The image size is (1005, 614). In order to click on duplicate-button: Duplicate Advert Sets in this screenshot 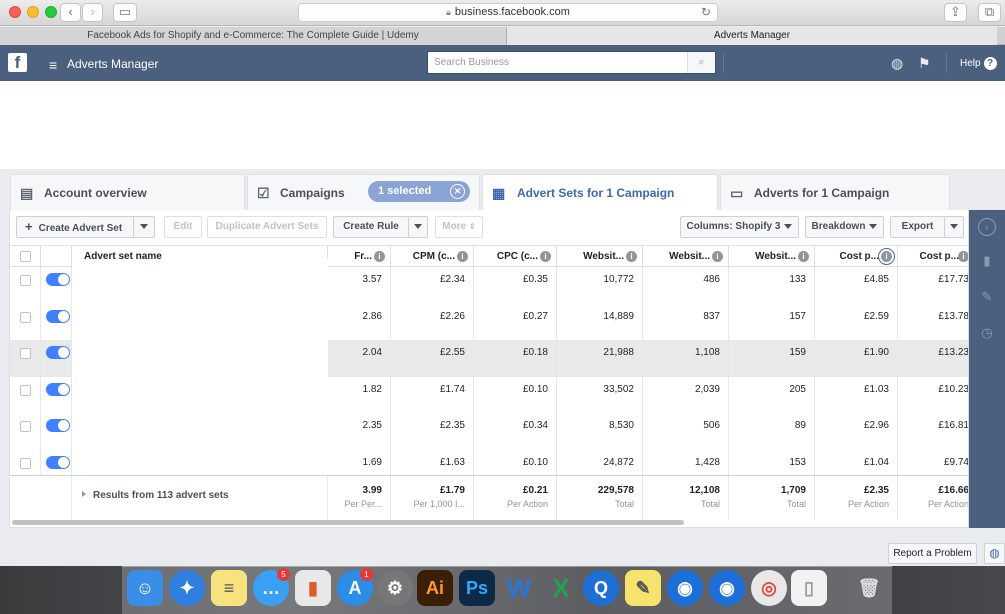, I will do `click(267, 227)`.